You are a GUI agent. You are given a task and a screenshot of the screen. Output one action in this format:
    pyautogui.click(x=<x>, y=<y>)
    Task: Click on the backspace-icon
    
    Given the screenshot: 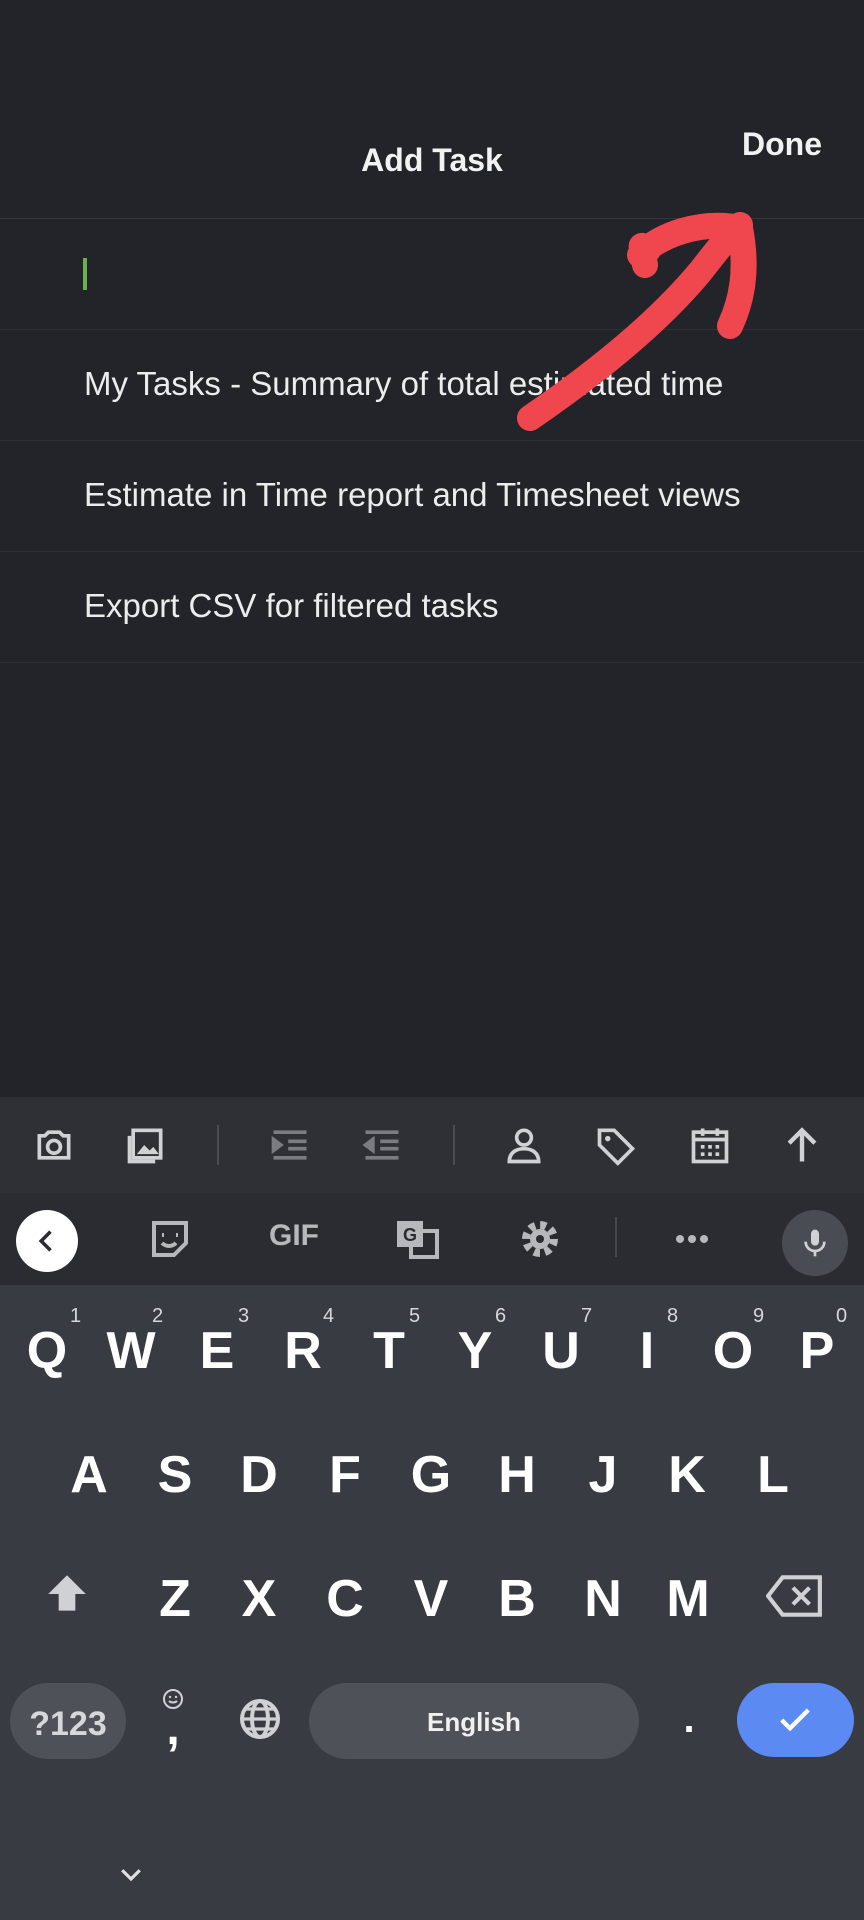 What is the action you would take?
    pyautogui.click(x=795, y=1596)
    